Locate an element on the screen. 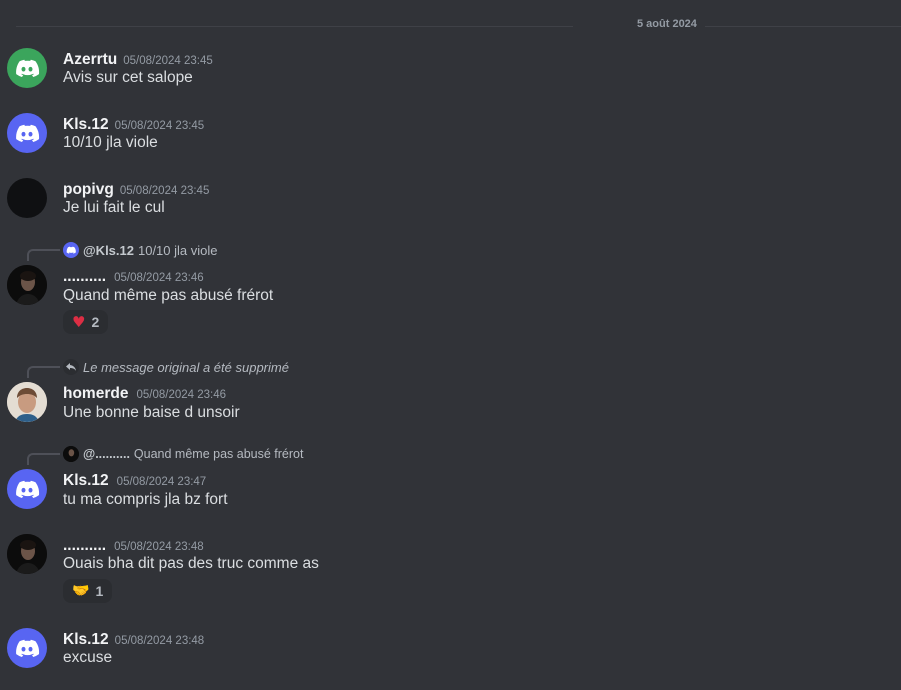 The width and height of the screenshot is (901, 690). timestamp: 05/08/2024 23:47 is located at coordinates (162, 482).